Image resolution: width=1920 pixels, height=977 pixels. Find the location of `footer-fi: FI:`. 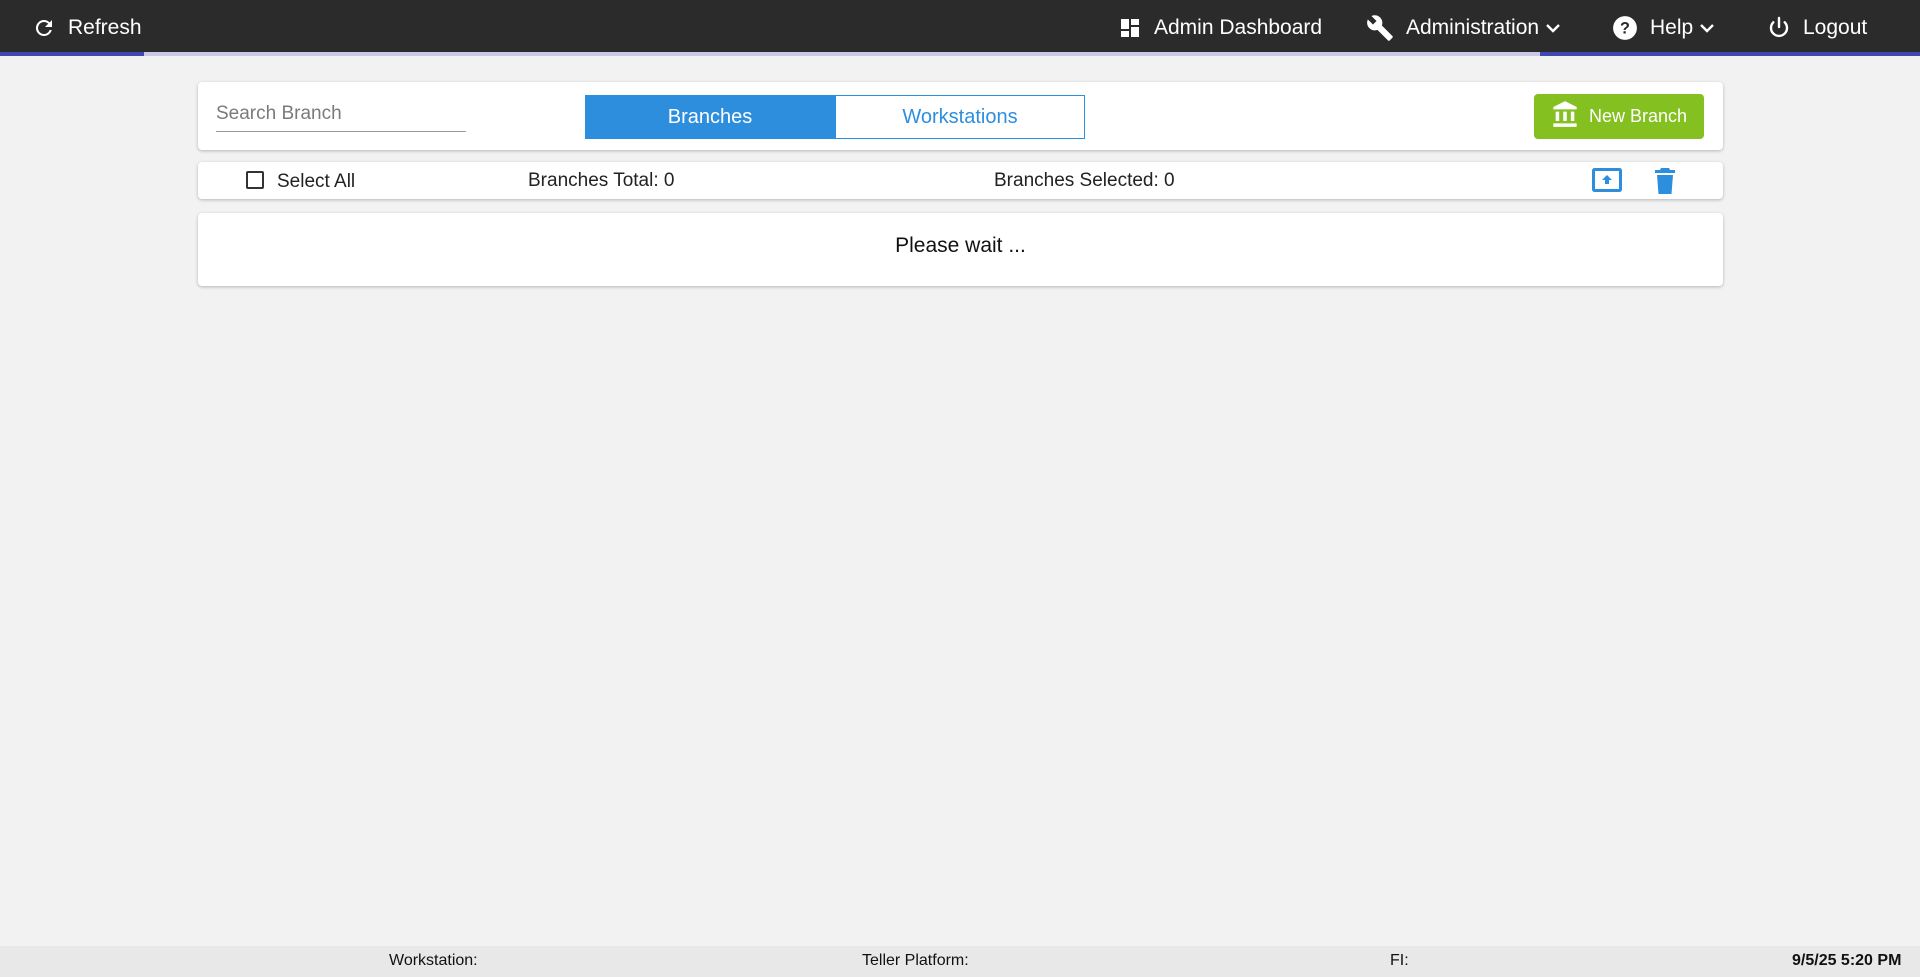

footer-fi: FI: is located at coordinates (1399, 960).